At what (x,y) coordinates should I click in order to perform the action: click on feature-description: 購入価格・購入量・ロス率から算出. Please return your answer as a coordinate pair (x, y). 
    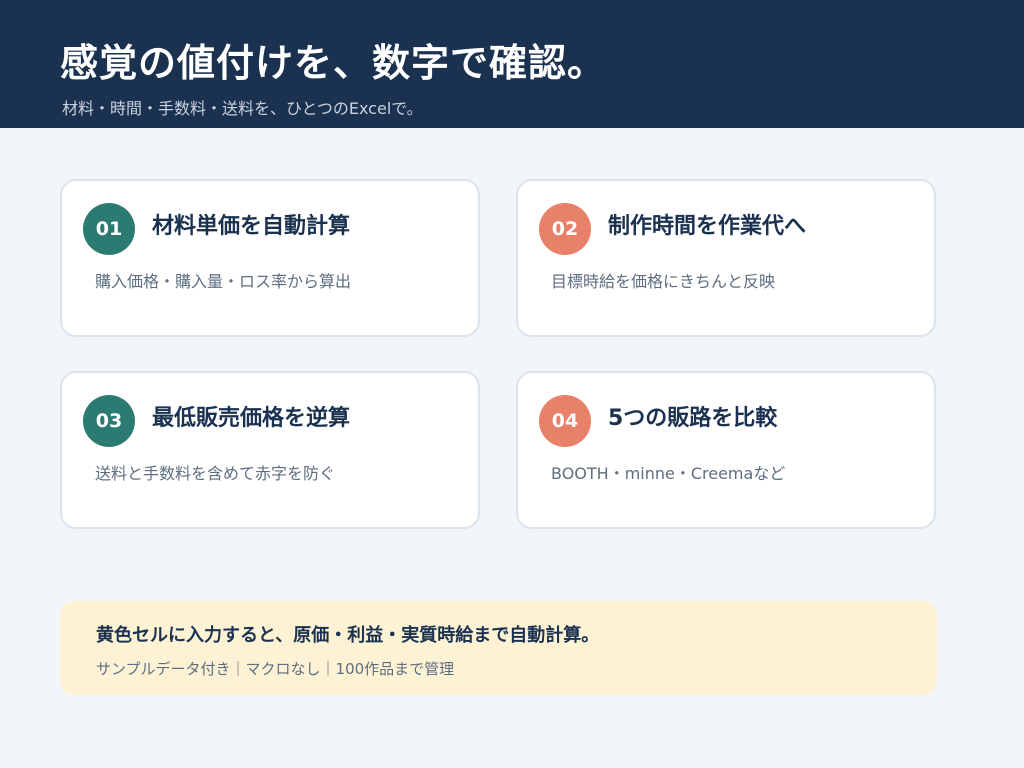
    Looking at the image, I should click on (223, 281).